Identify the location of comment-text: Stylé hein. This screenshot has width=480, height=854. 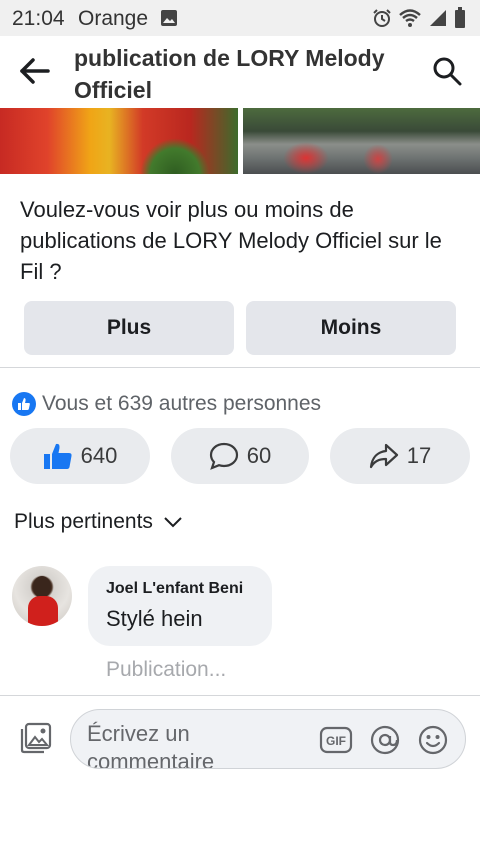
(154, 618).